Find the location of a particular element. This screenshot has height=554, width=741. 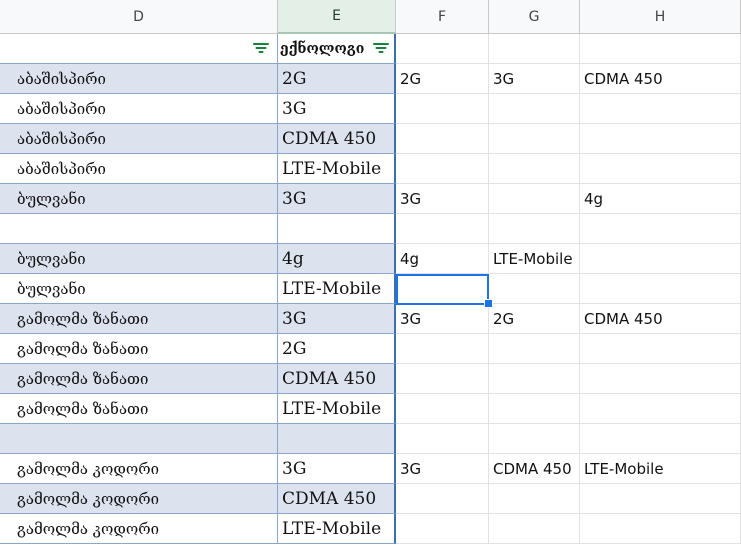

table-row: ბულვანი 4g 4g LTE-Mobile is located at coordinates (370, 259).